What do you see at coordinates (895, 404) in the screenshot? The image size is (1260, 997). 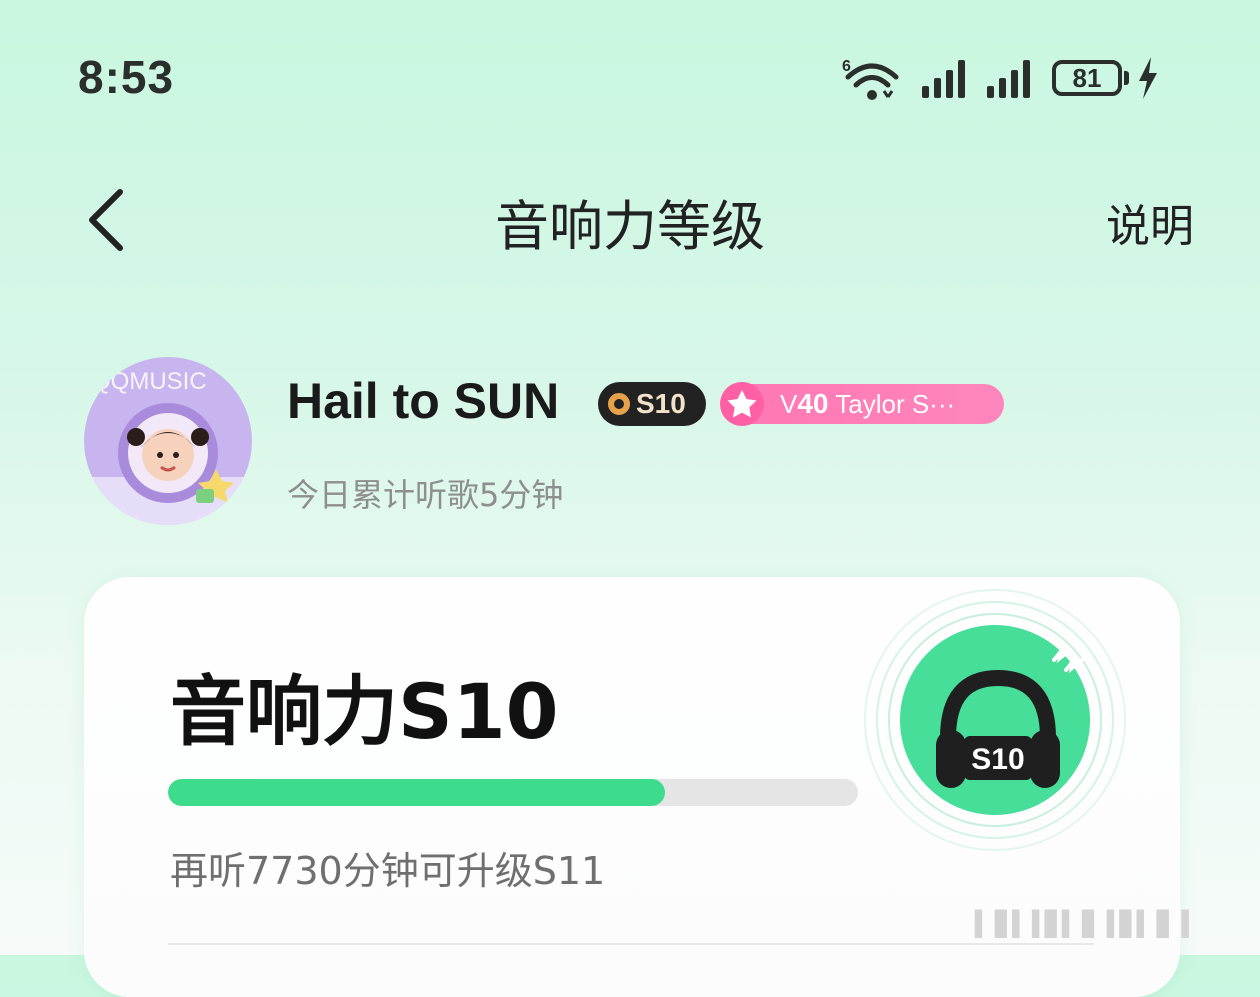 I see `vip-name: Taylor S···` at bounding box center [895, 404].